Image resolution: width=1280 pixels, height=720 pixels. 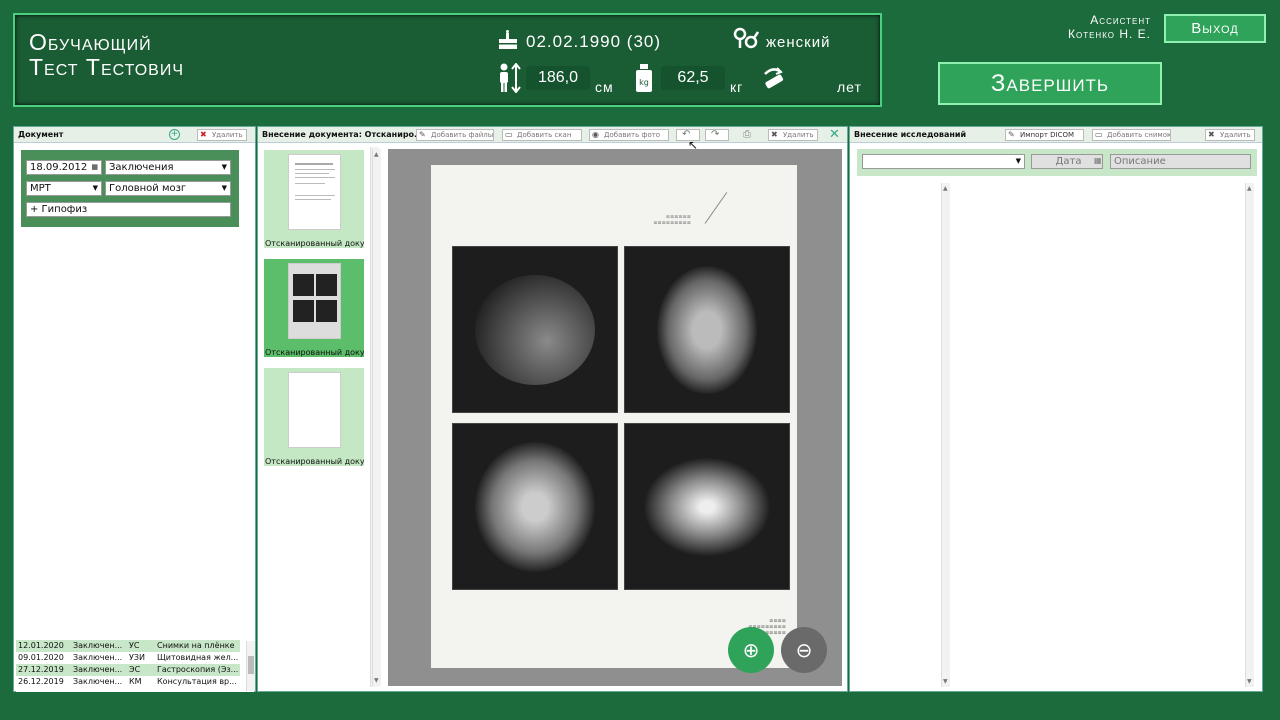 I want to click on date-field: 18.09.2012 ▦, so click(x=64, y=167).